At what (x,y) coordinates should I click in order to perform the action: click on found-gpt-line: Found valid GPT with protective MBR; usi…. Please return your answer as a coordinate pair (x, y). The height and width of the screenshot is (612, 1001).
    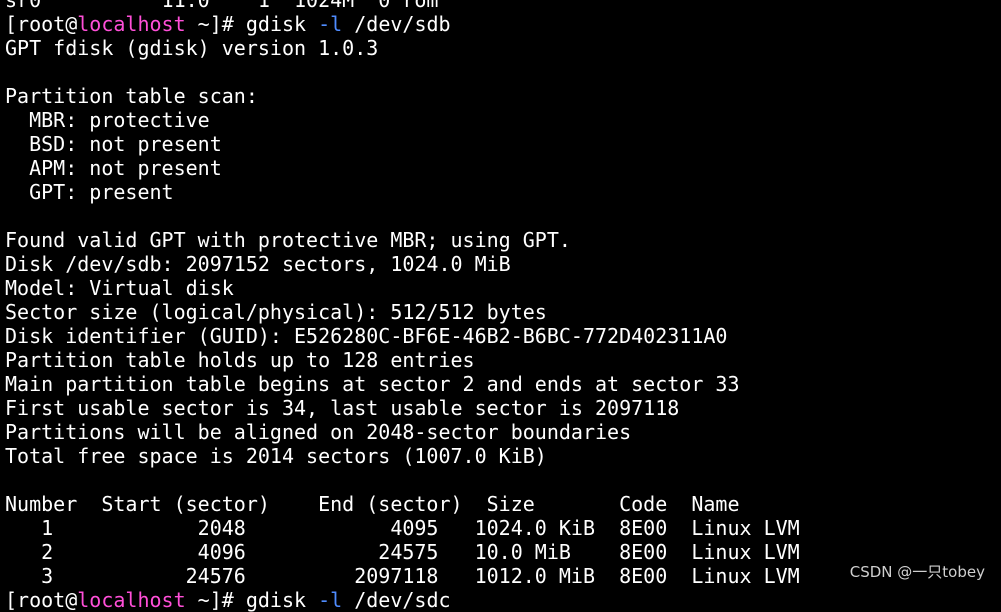
    Looking at the image, I should click on (288, 240).